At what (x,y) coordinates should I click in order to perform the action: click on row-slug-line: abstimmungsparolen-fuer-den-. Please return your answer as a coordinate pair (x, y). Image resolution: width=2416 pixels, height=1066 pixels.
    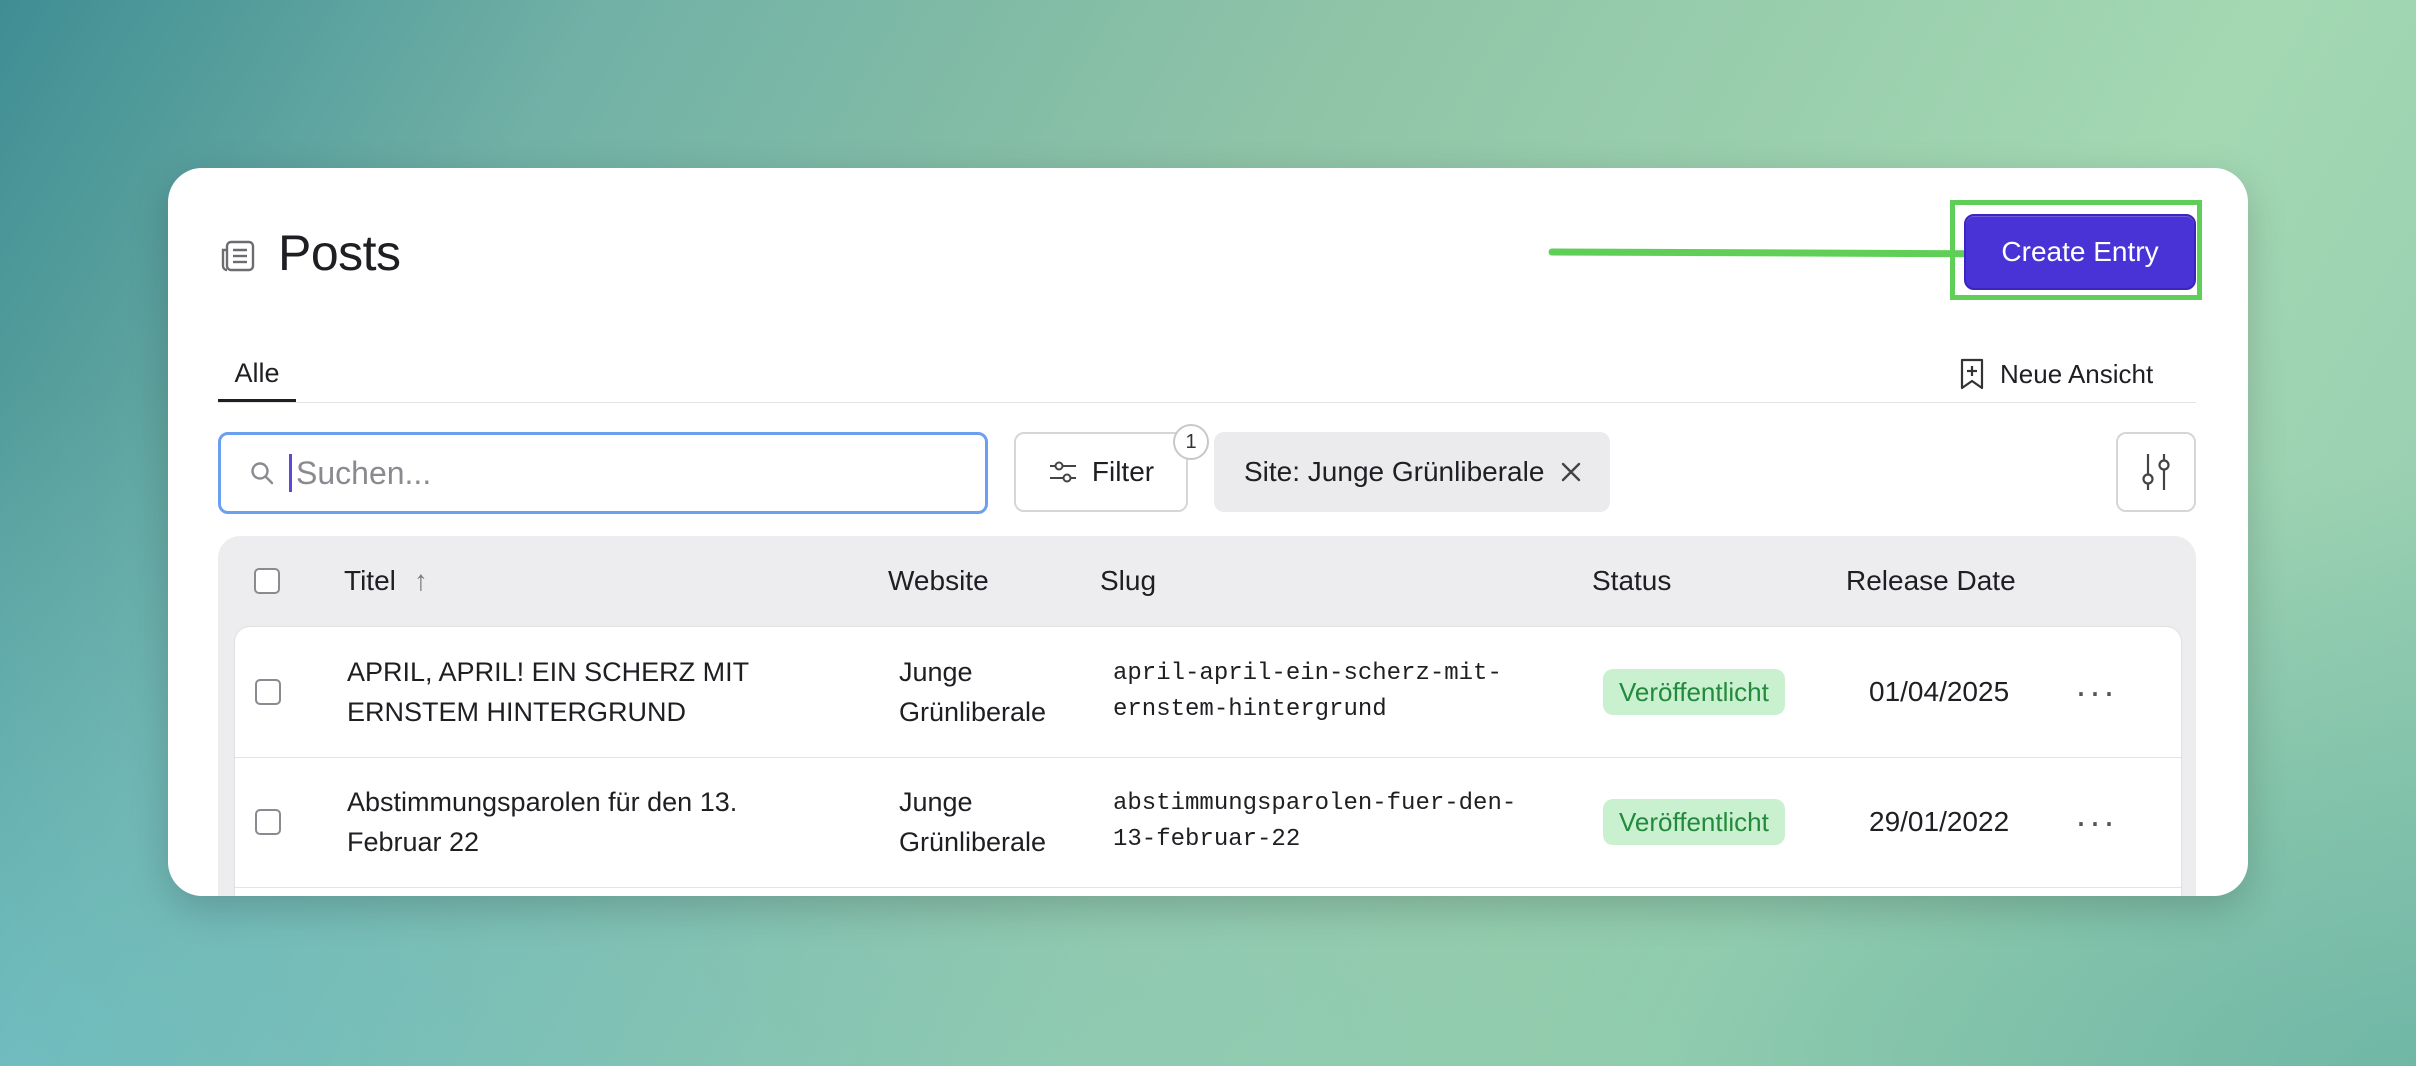
    Looking at the image, I should click on (1315, 803).